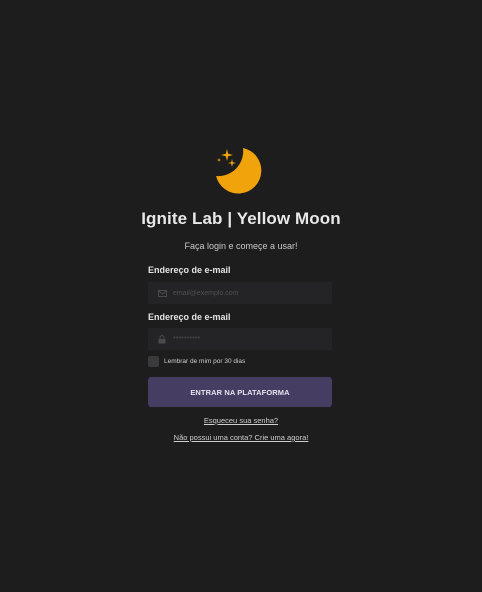 The height and width of the screenshot is (592, 482). Describe the element at coordinates (162, 293) in the screenshot. I see `envelope-icon` at that location.